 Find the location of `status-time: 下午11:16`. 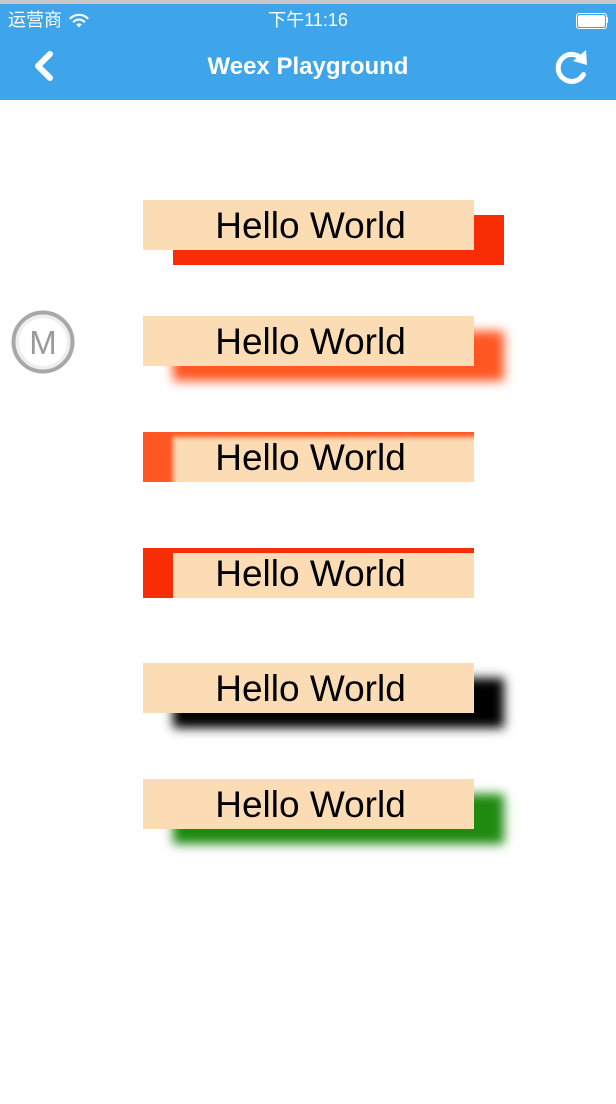

status-time: 下午11:16 is located at coordinates (308, 20).